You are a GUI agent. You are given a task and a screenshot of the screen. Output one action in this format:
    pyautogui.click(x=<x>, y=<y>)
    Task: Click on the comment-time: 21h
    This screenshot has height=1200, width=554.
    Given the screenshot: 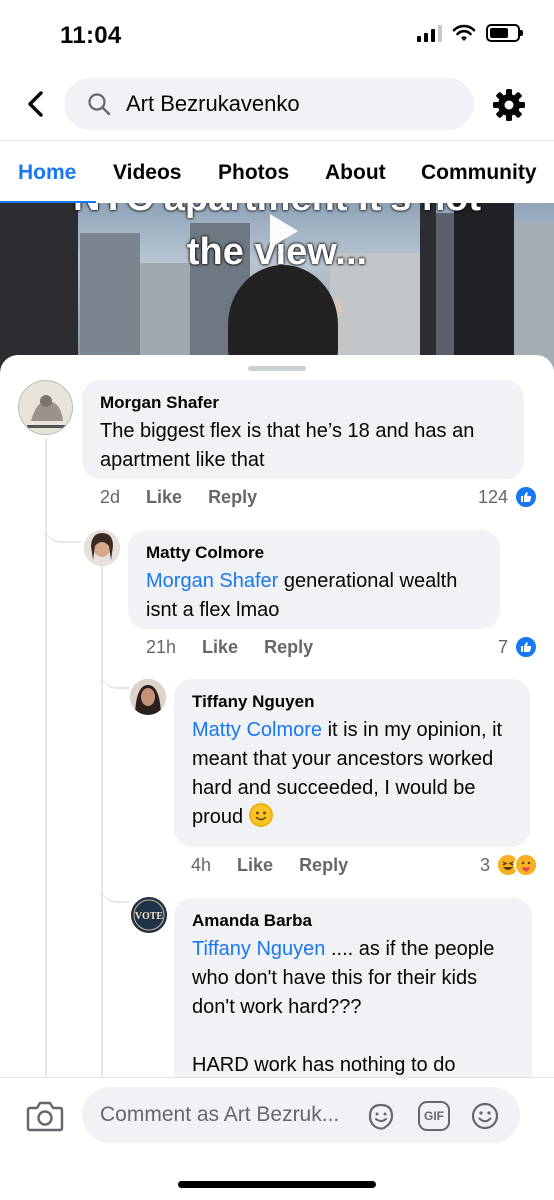 What is the action you would take?
    pyautogui.click(x=161, y=647)
    